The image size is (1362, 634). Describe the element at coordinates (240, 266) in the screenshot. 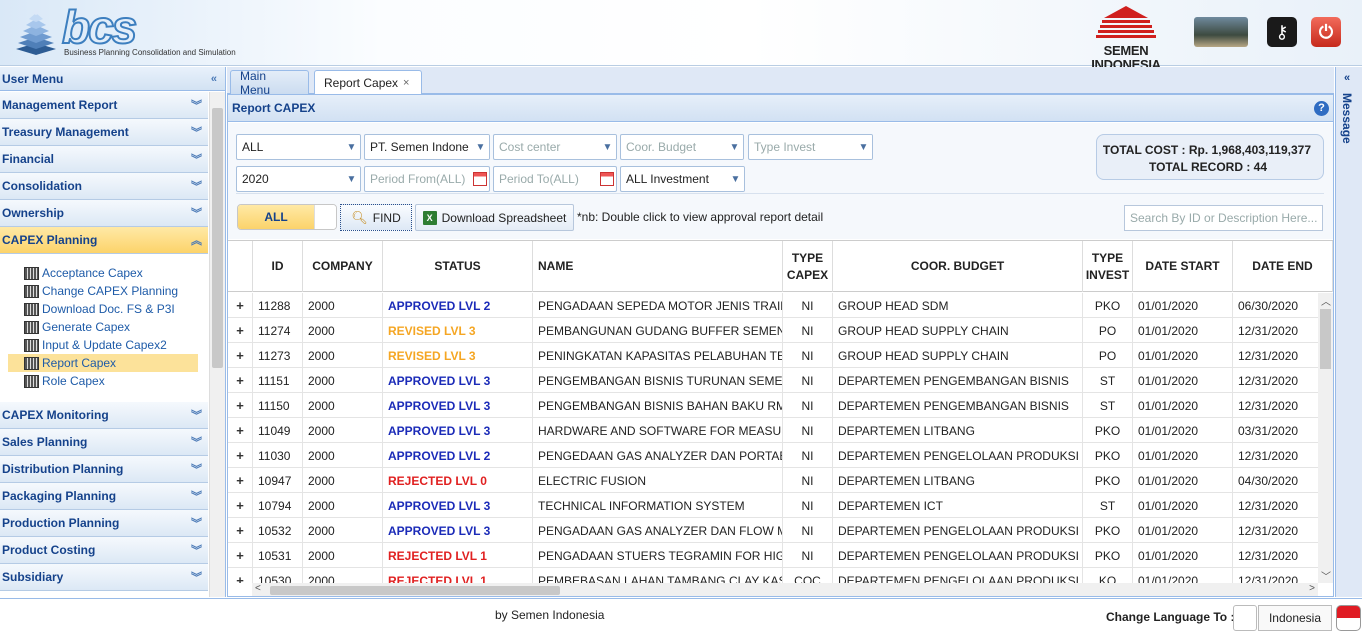

I see `expand-column-header` at that location.